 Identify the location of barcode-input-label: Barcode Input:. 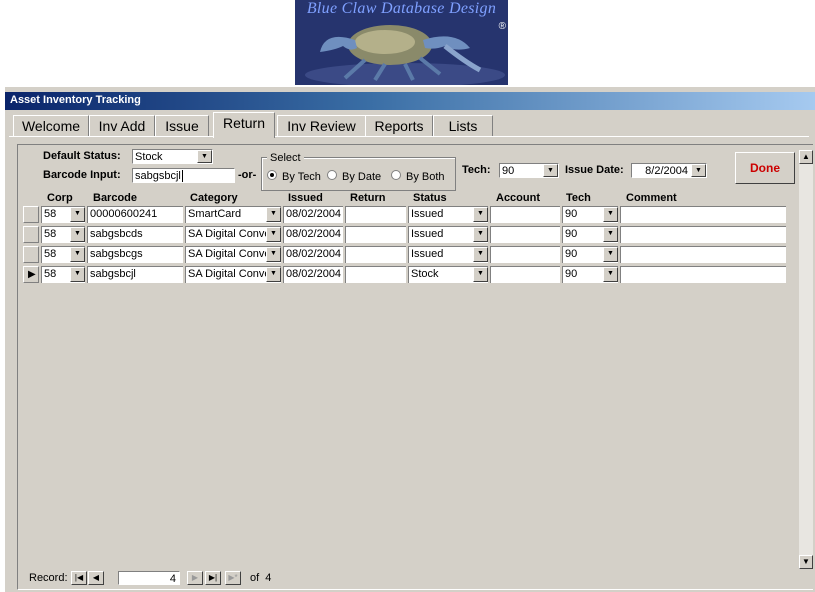
(82, 175).